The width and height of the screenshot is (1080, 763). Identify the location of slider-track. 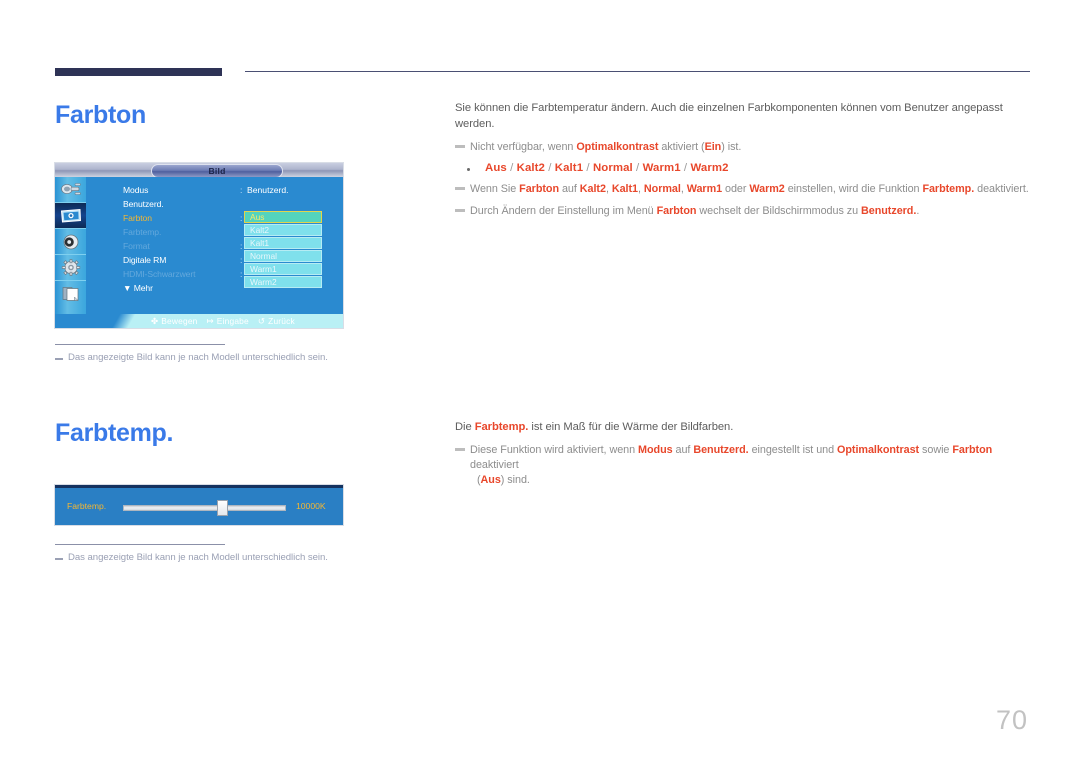
(204, 508).